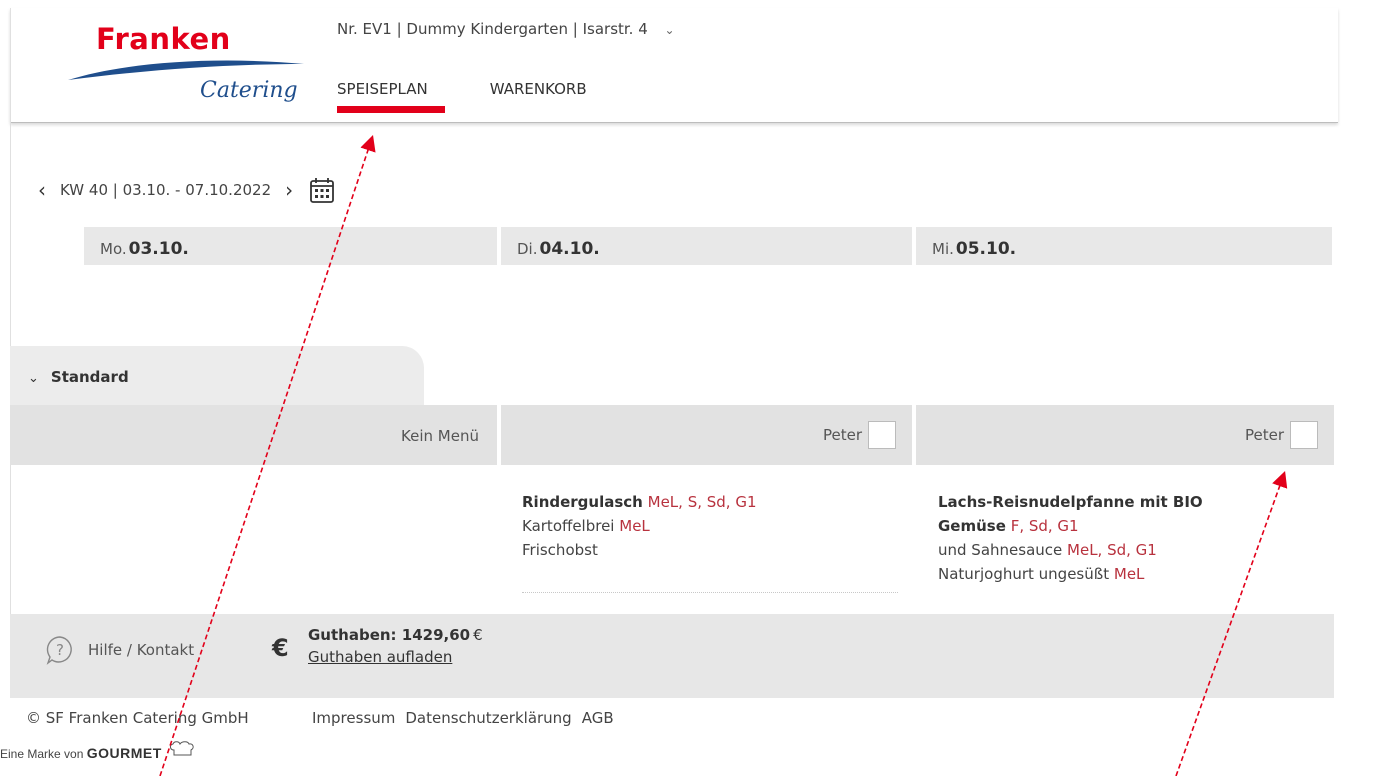 Image resolution: width=1374 pixels, height=776 pixels. I want to click on order-toggle-wednesday: Peter, so click(1281, 435).